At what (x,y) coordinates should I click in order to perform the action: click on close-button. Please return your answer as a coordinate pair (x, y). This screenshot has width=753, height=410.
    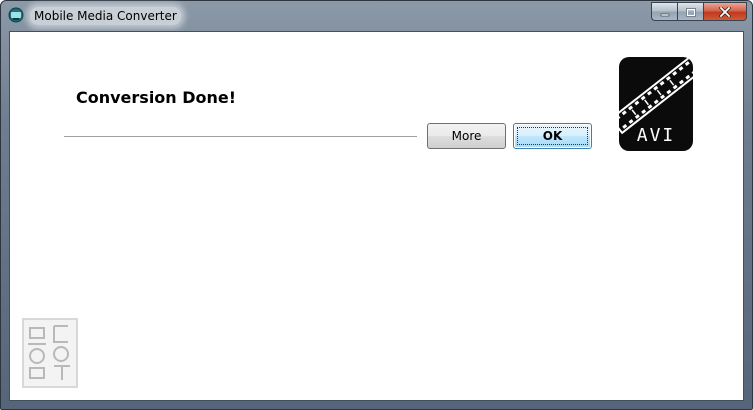
    Looking at the image, I should click on (725, 11).